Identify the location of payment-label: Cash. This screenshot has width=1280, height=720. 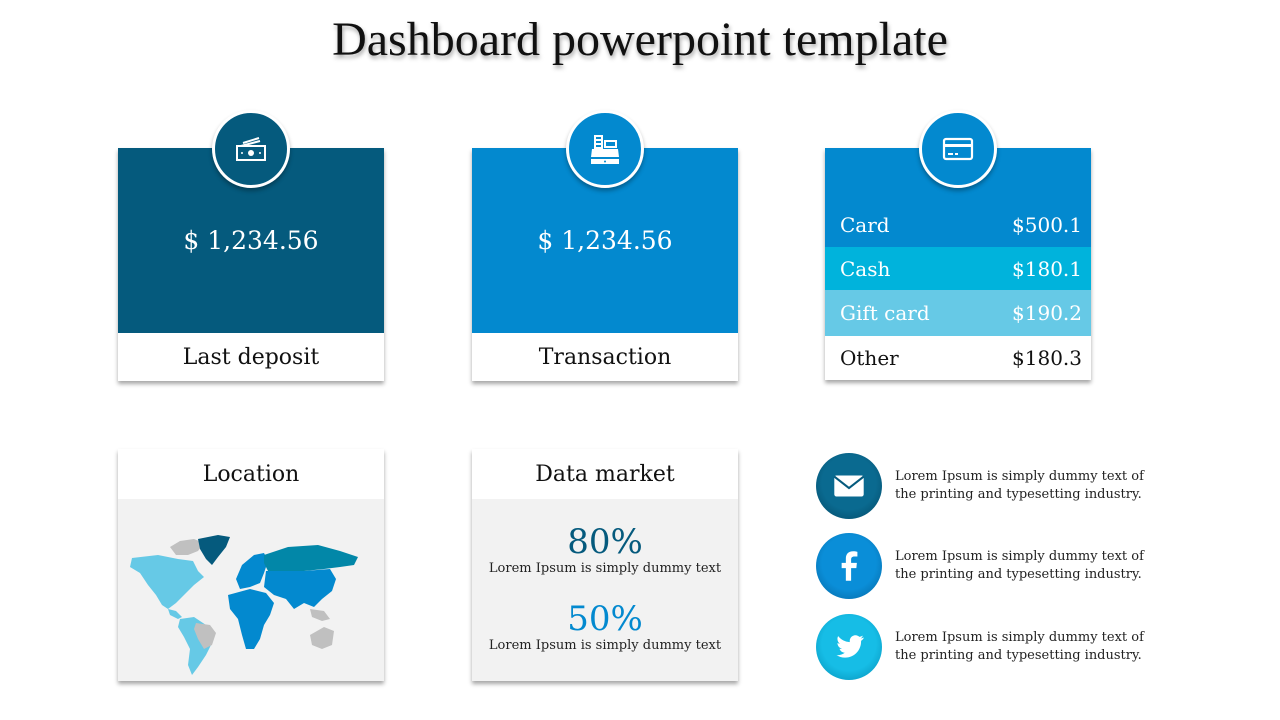
(865, 268).